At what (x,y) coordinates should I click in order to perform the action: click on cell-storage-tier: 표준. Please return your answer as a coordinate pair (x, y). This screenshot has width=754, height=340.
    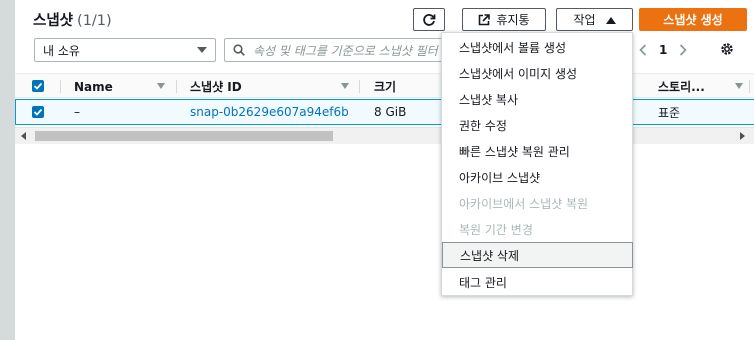
    Looking at the image, I should click on (669, 112).